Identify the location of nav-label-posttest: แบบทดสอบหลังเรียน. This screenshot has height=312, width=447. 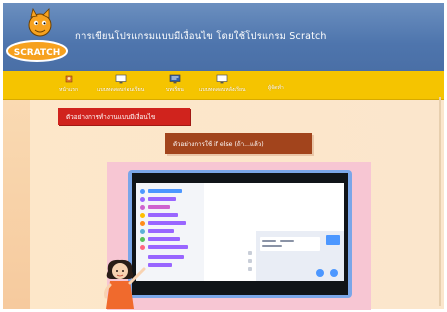
(222, 90).